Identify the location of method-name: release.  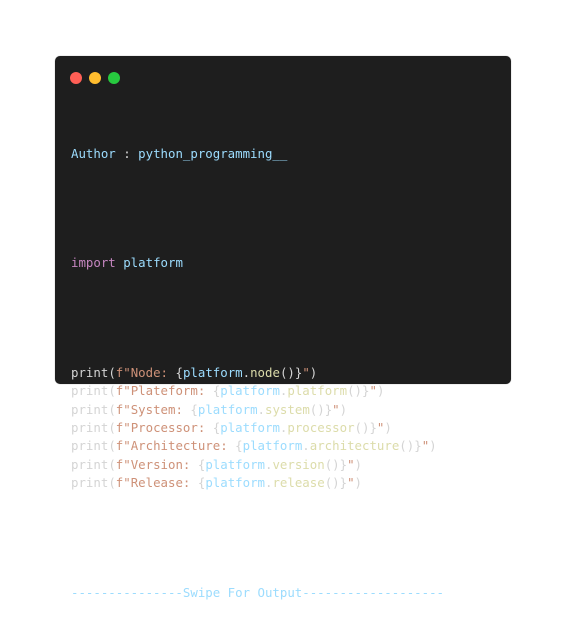
(298, 482).